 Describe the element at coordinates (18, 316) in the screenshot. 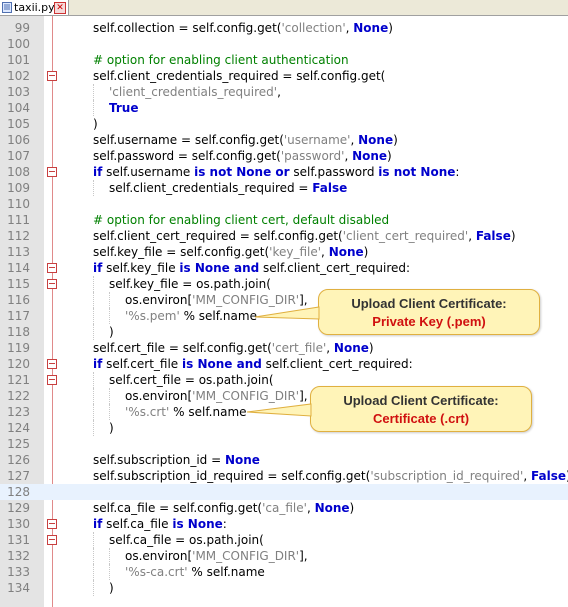

I see `line-number: 117` at that location.